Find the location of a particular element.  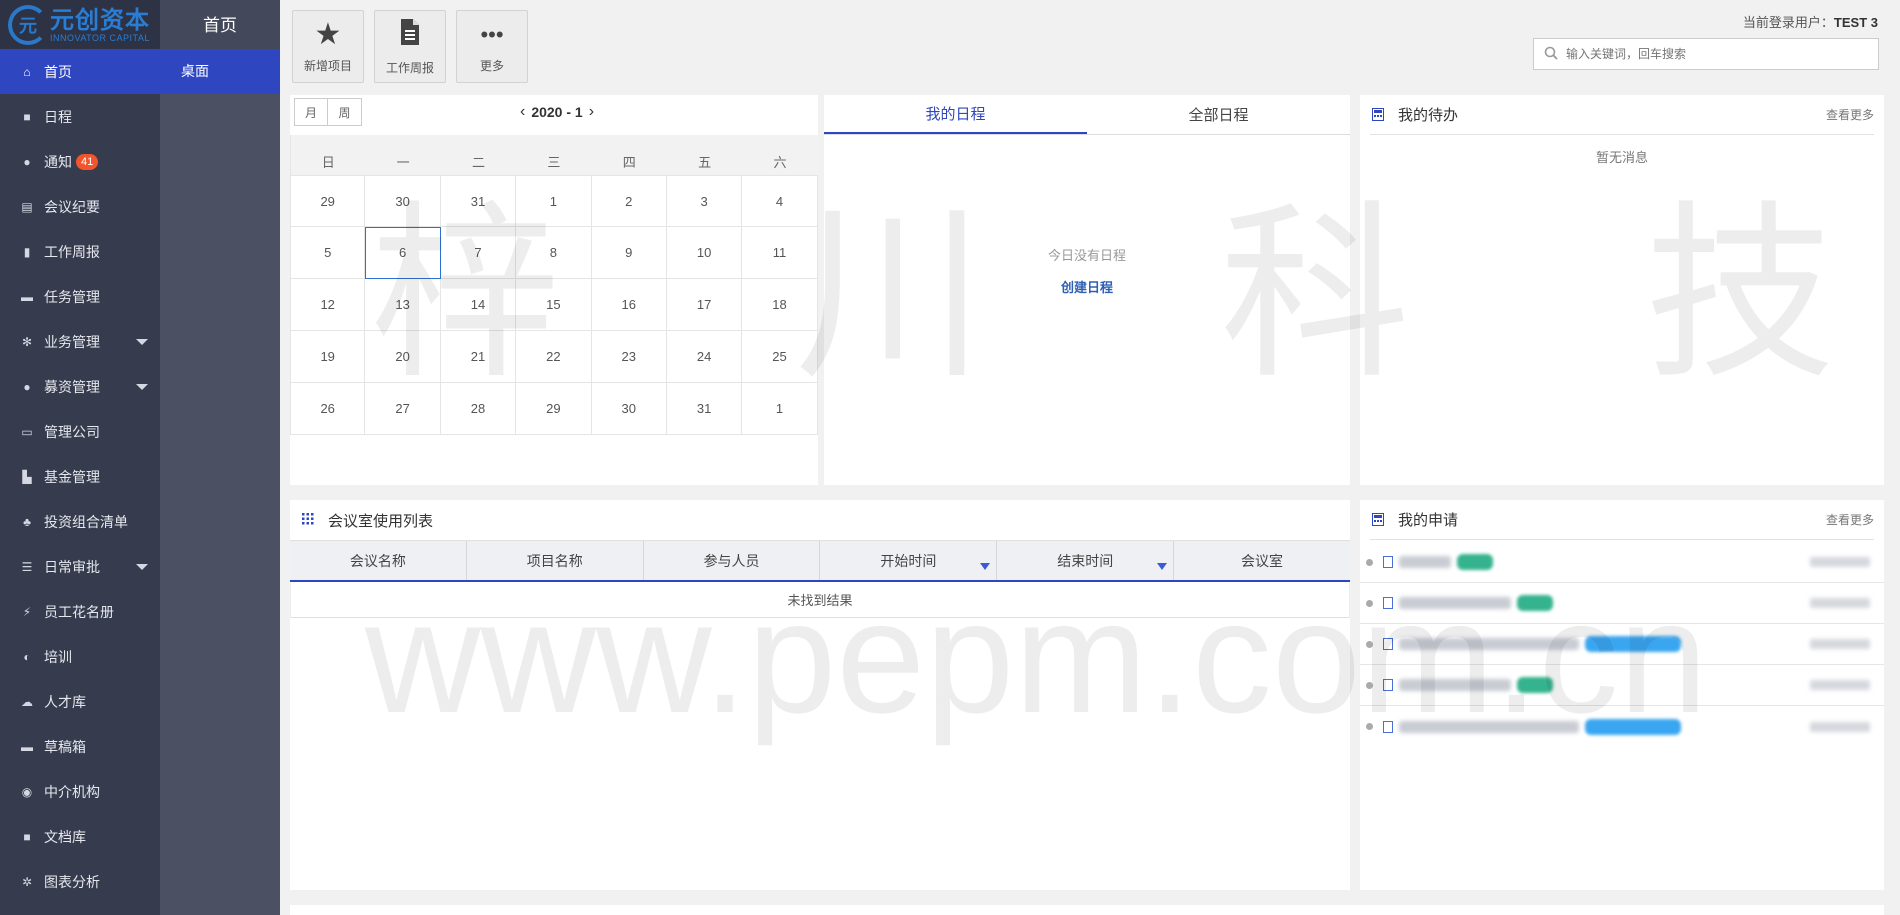

week-view-toggle: 周 is located at coordinates (345, 112).